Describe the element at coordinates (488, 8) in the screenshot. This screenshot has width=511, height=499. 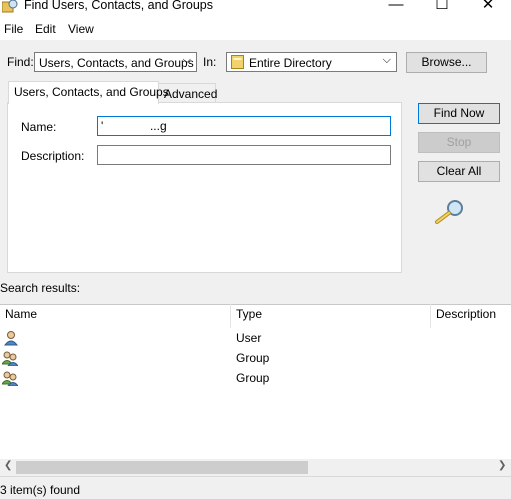
I see `close-button: ✕` at that location.